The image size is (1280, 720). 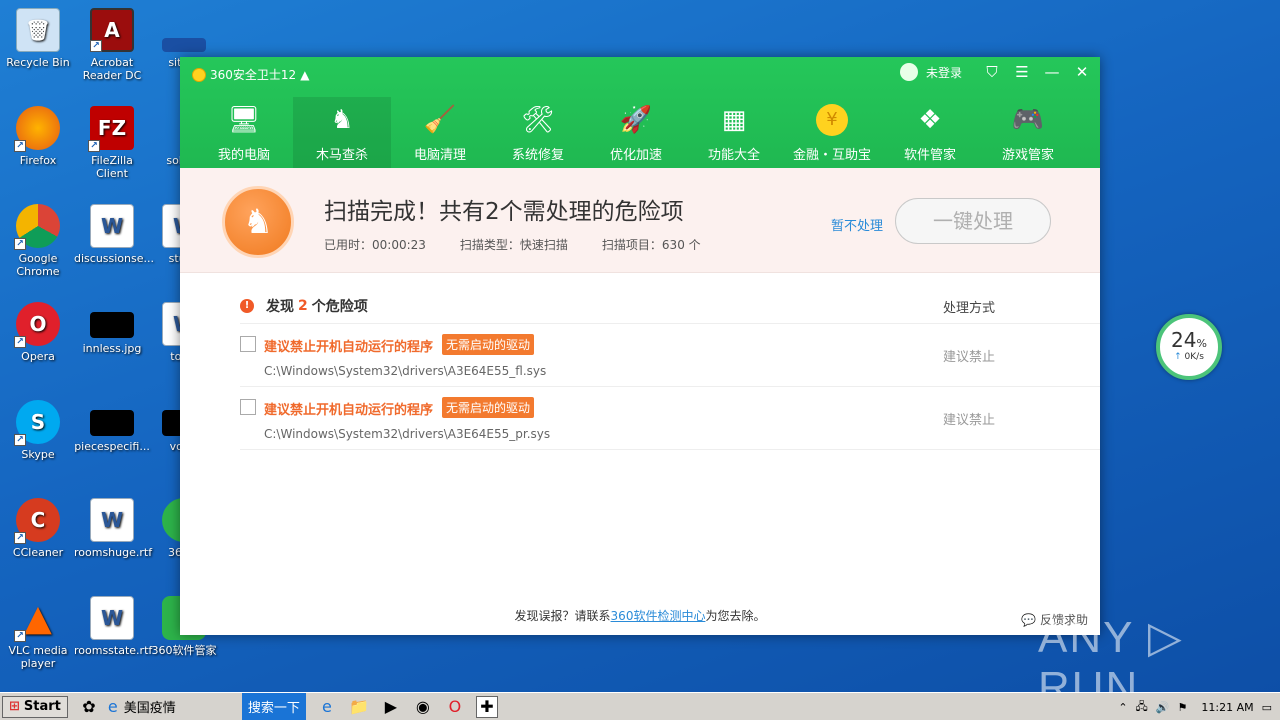 I want to click on tools-icon: 🛠, so click(x=538, y=120).